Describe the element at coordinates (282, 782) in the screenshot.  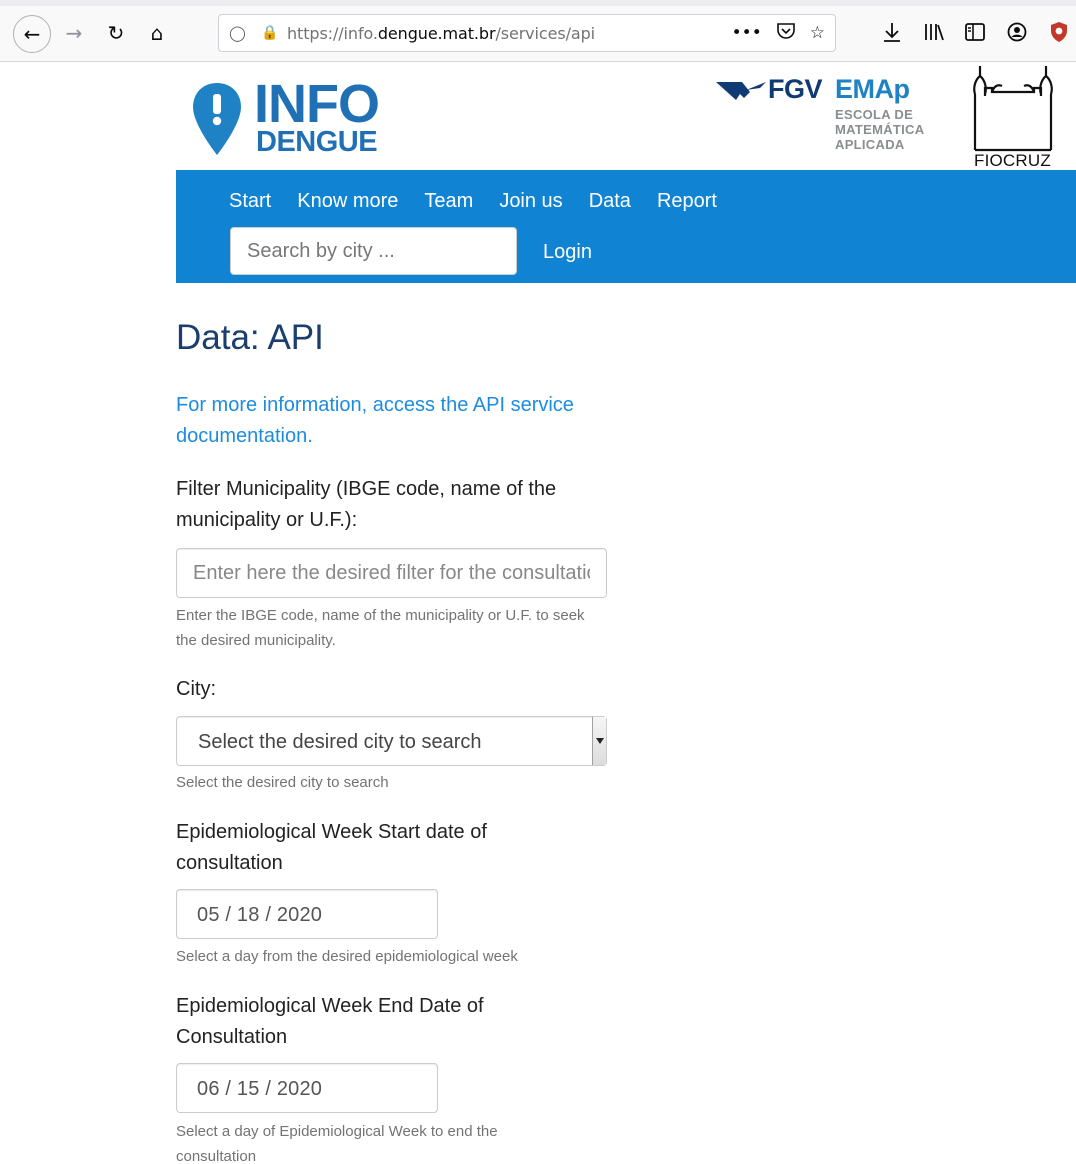
I see `city-help: Select the desired city to search` at that location.